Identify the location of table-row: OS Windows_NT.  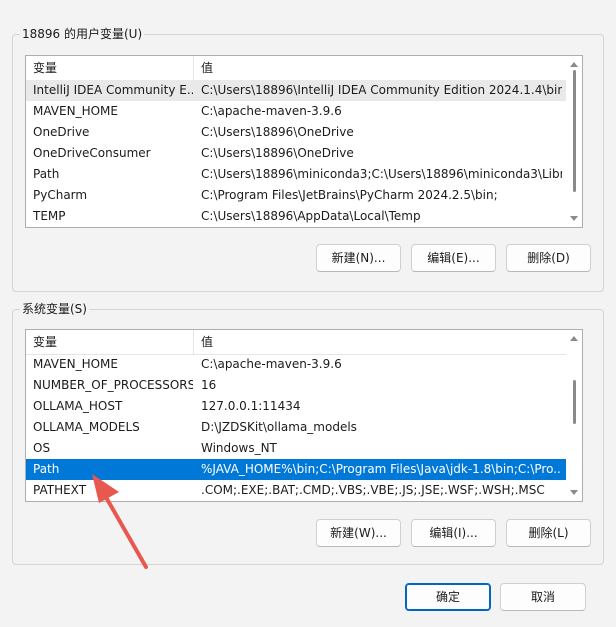
(296, 448).